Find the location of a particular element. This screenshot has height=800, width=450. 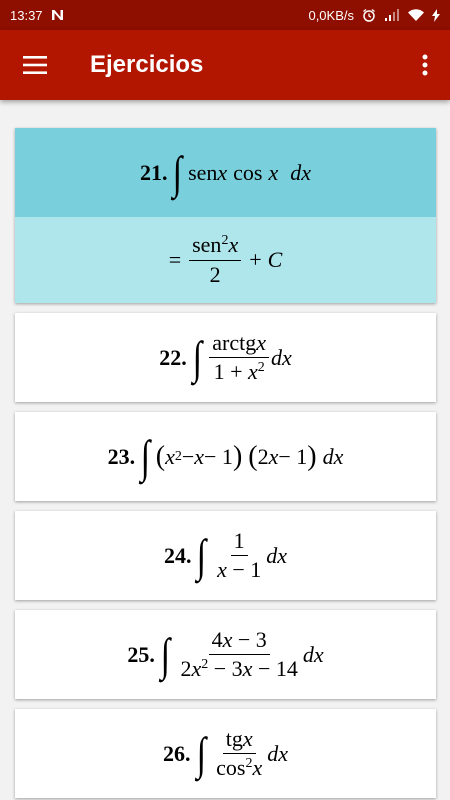

exercise-number: 22. is located at coordinates (173, 357).